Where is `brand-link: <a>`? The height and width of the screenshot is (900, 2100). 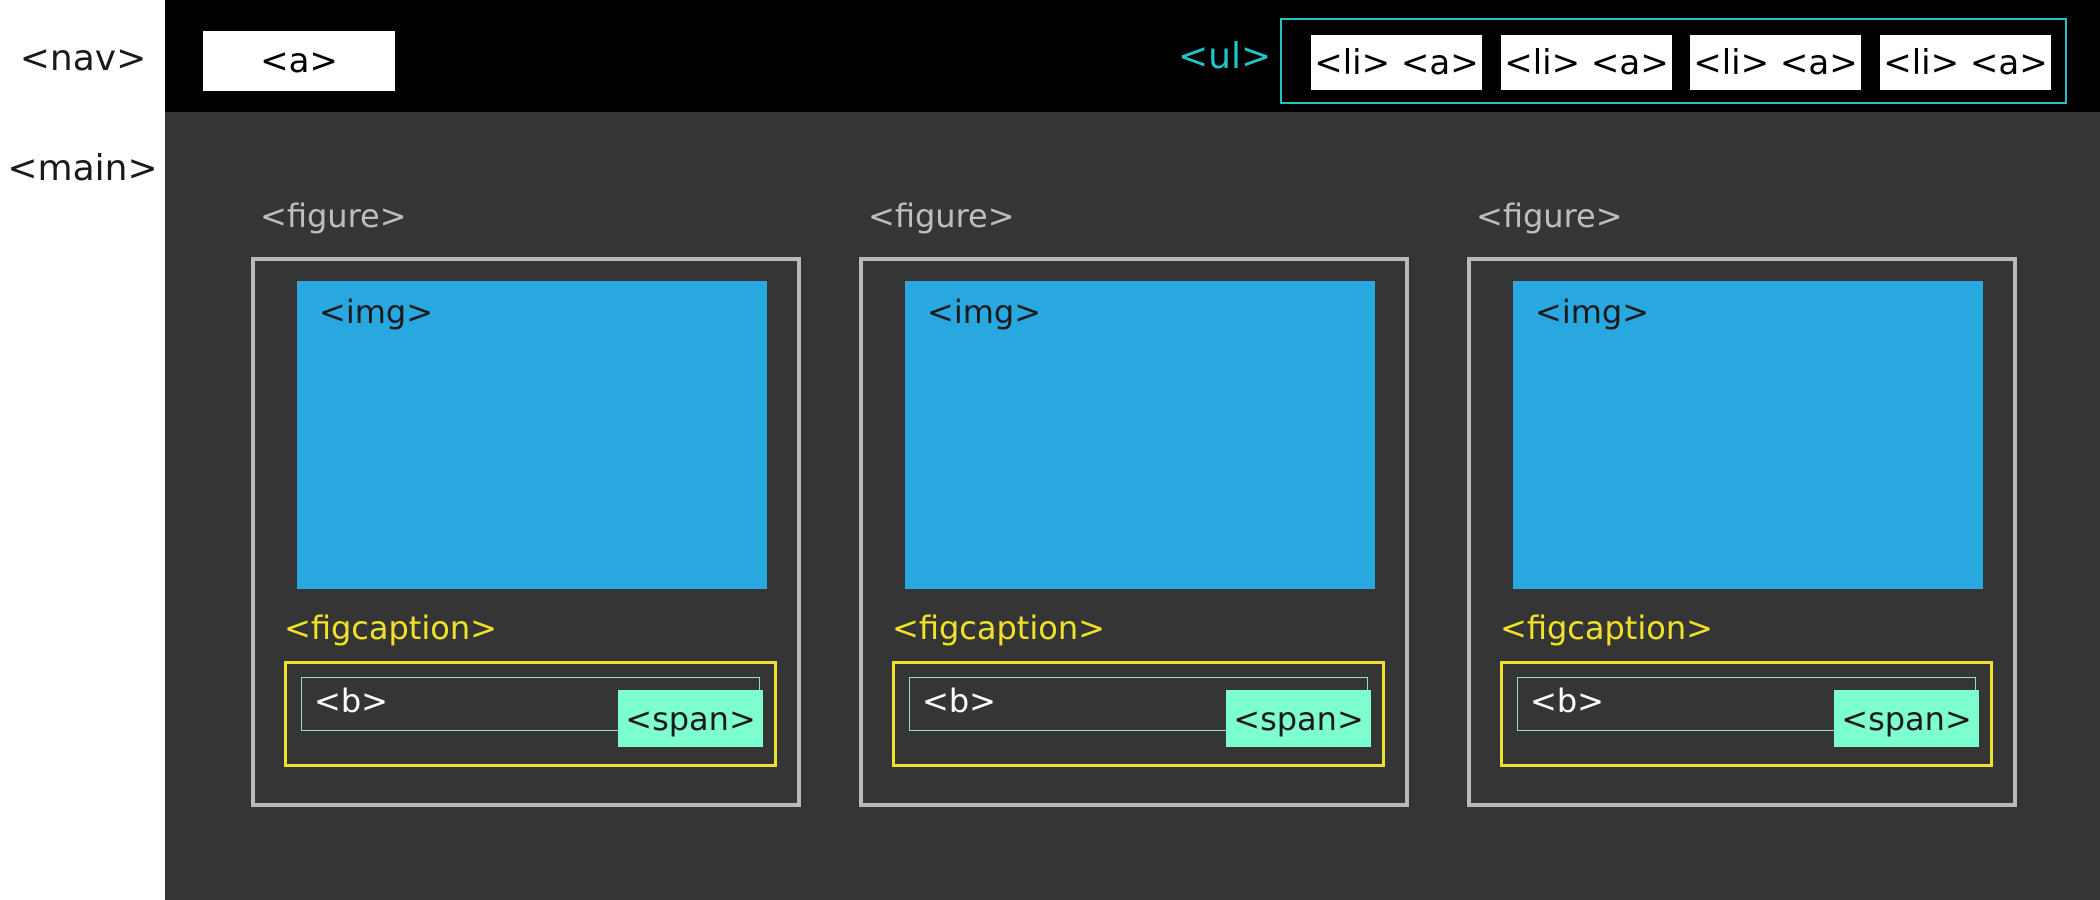 brand-link: <a> is located at coordinates (299, 61).